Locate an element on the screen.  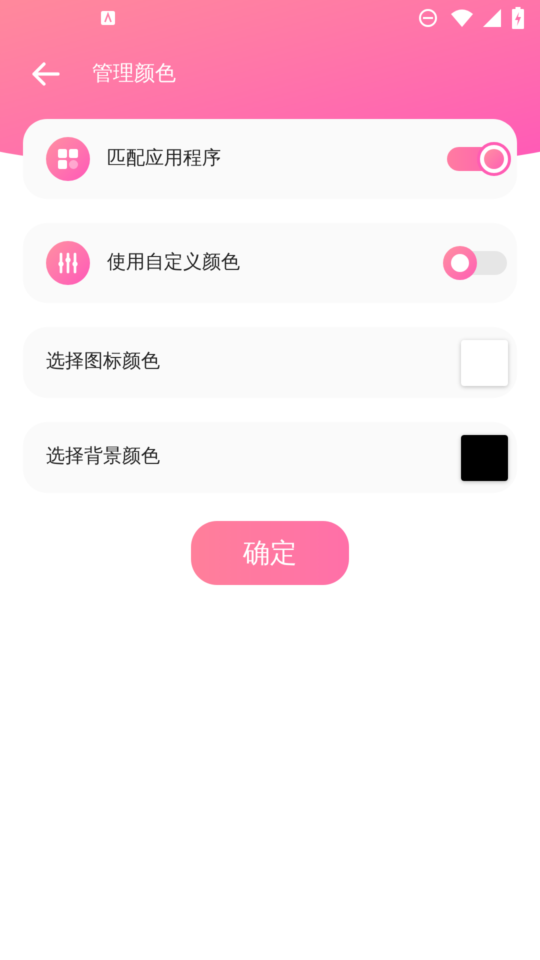
page-title: 管理颜色 is located at coordinates (134, 74).